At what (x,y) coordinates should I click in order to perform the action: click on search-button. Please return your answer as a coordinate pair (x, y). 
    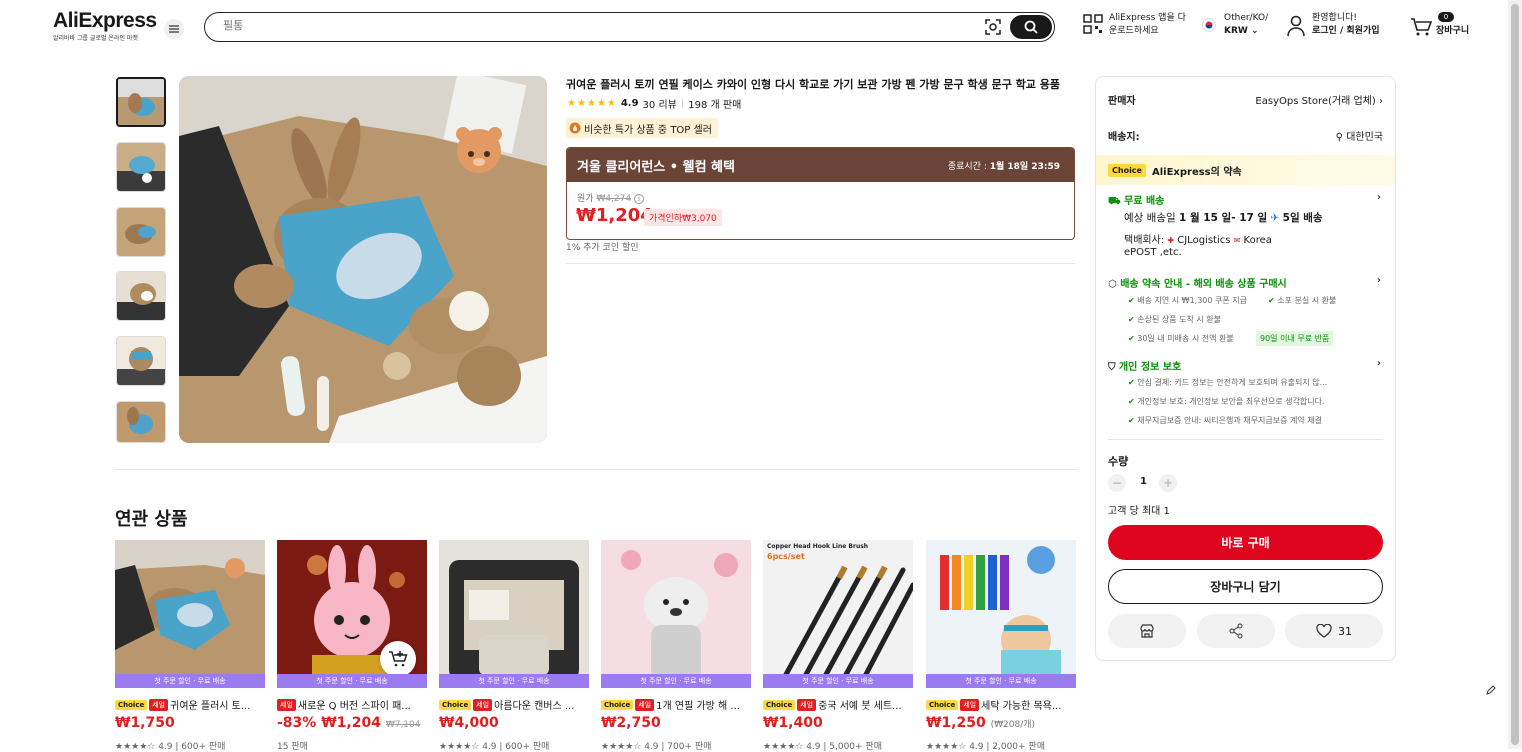
    Looking at the image, I should click on (1031, 27).